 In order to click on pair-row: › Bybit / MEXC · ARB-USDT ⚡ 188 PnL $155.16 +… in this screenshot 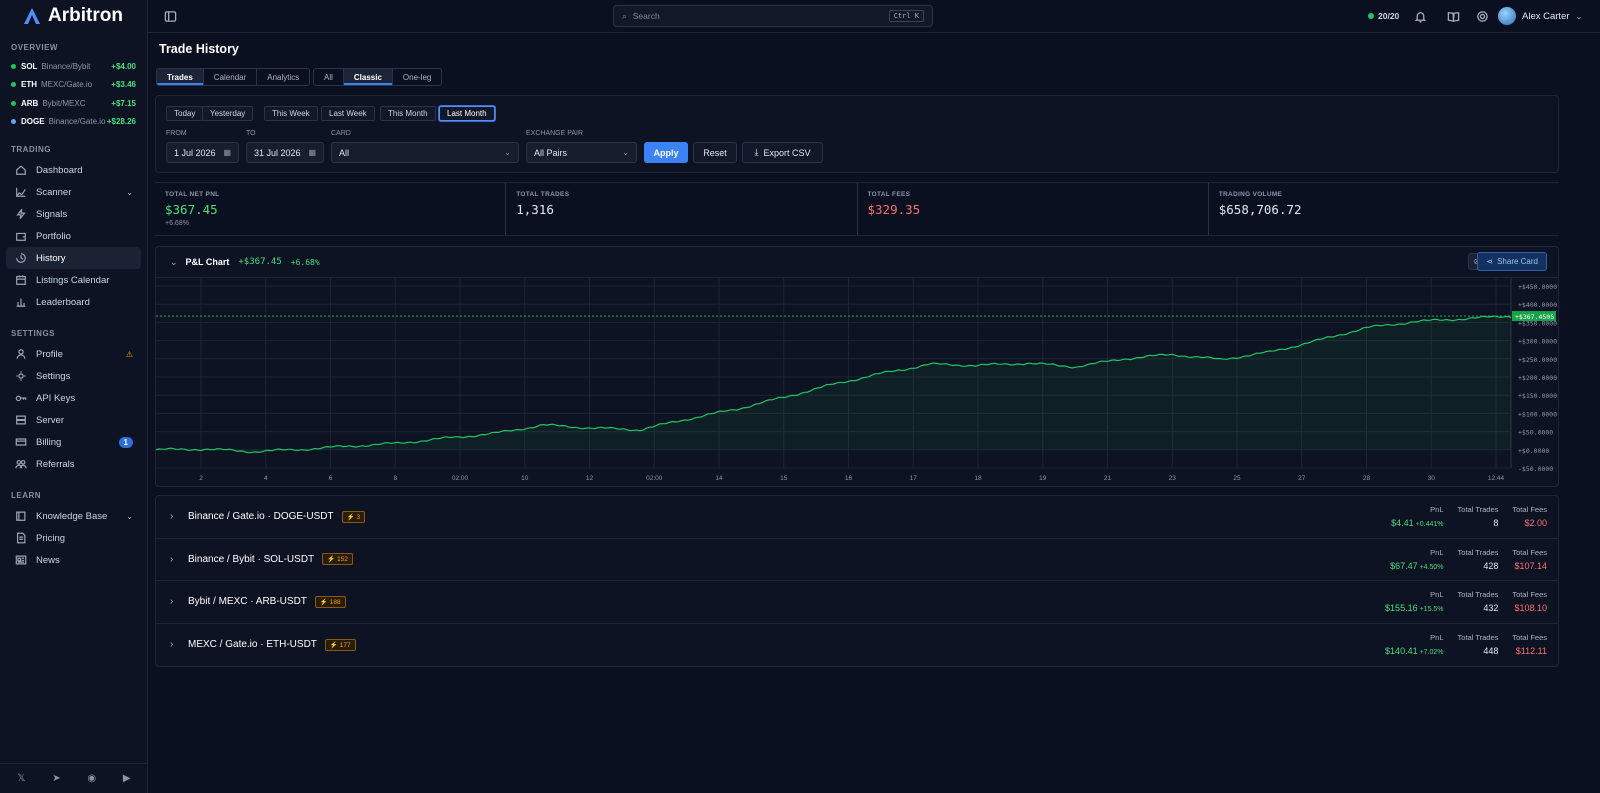, I will do `click(857, 602)`.